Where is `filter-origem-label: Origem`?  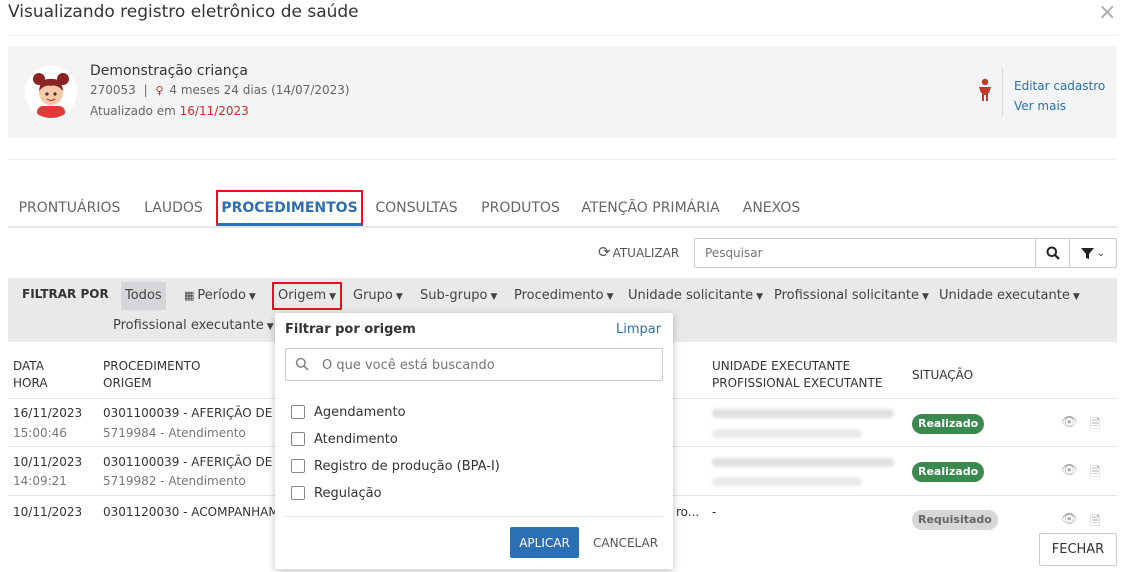
filter-origem-label: Origem is located at coordinates (302, 295).